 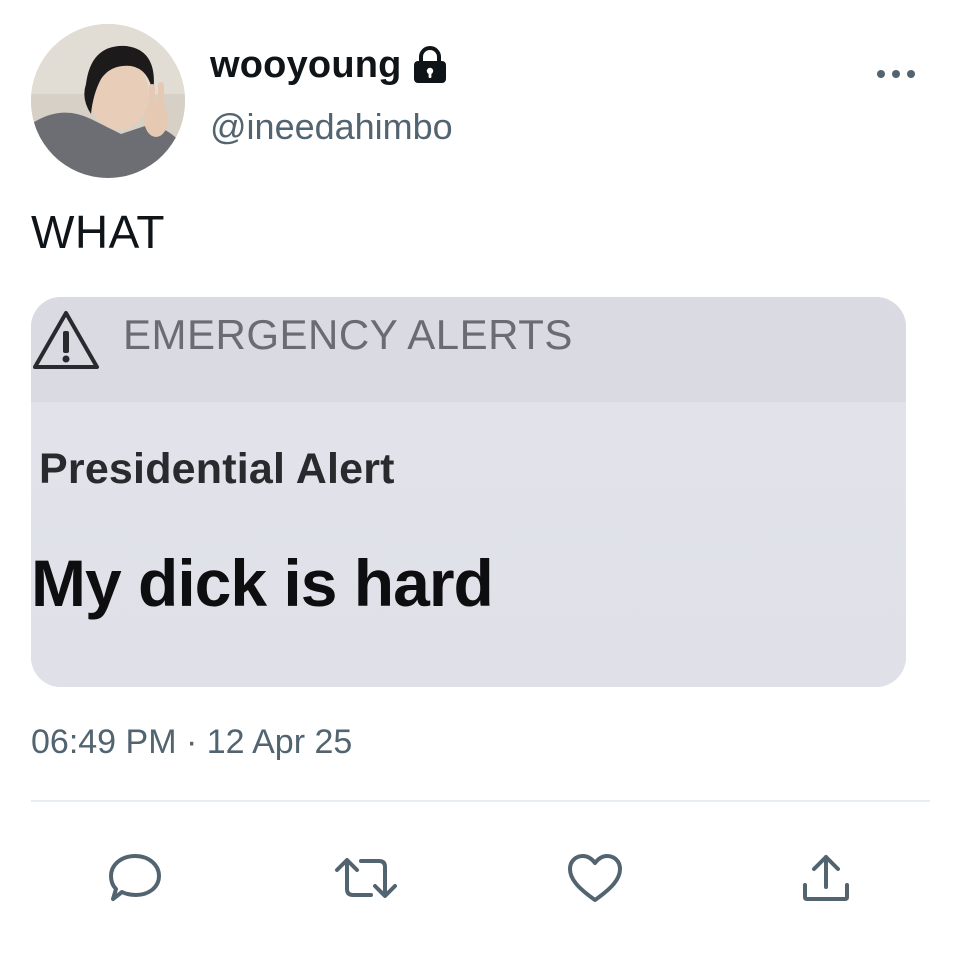 I want to click on alert-header: EMERGENCY ALERTS, so click(x=348, y=334).